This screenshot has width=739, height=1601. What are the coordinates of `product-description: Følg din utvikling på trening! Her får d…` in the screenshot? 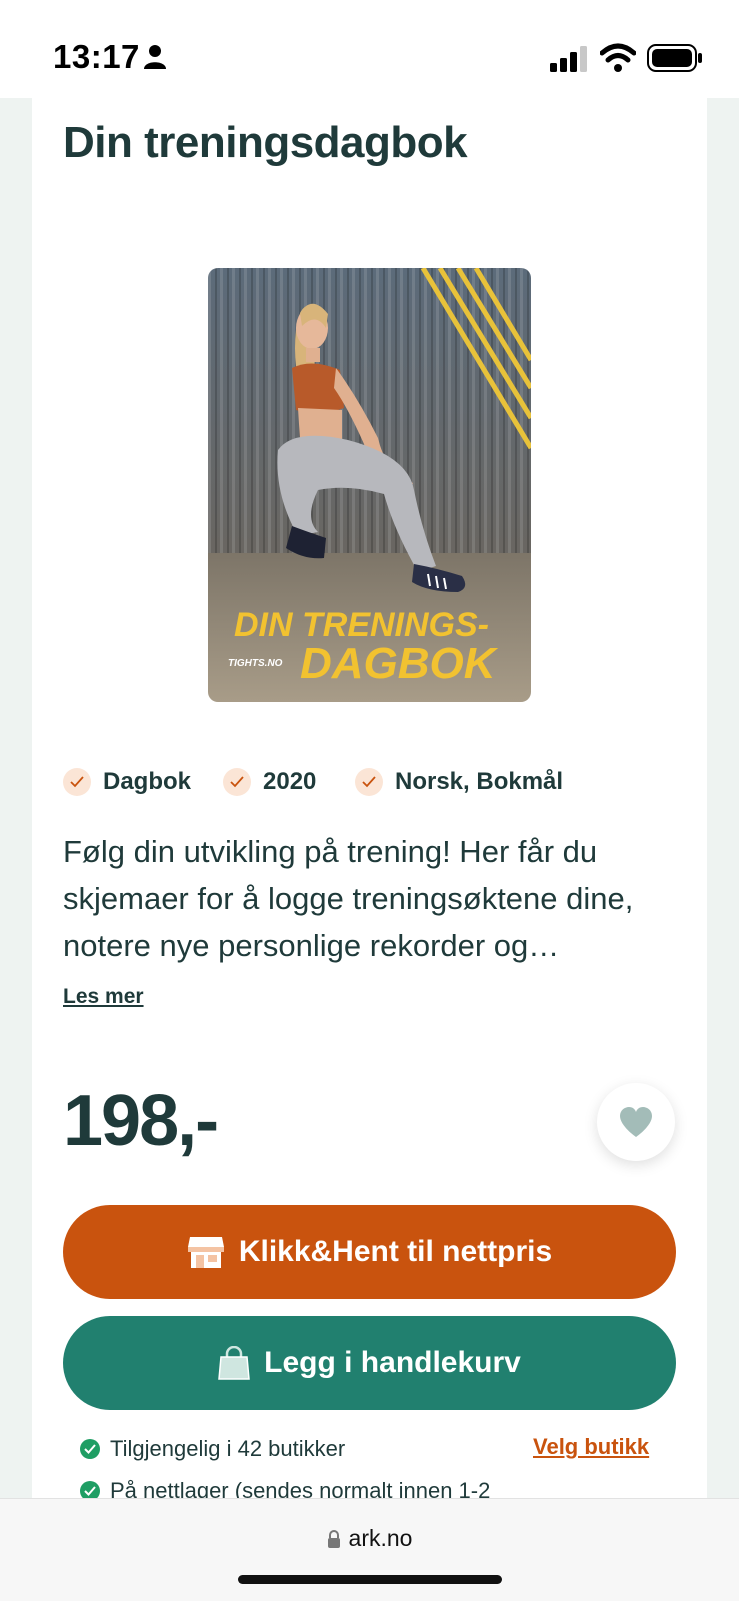 It's located at (348, 898).